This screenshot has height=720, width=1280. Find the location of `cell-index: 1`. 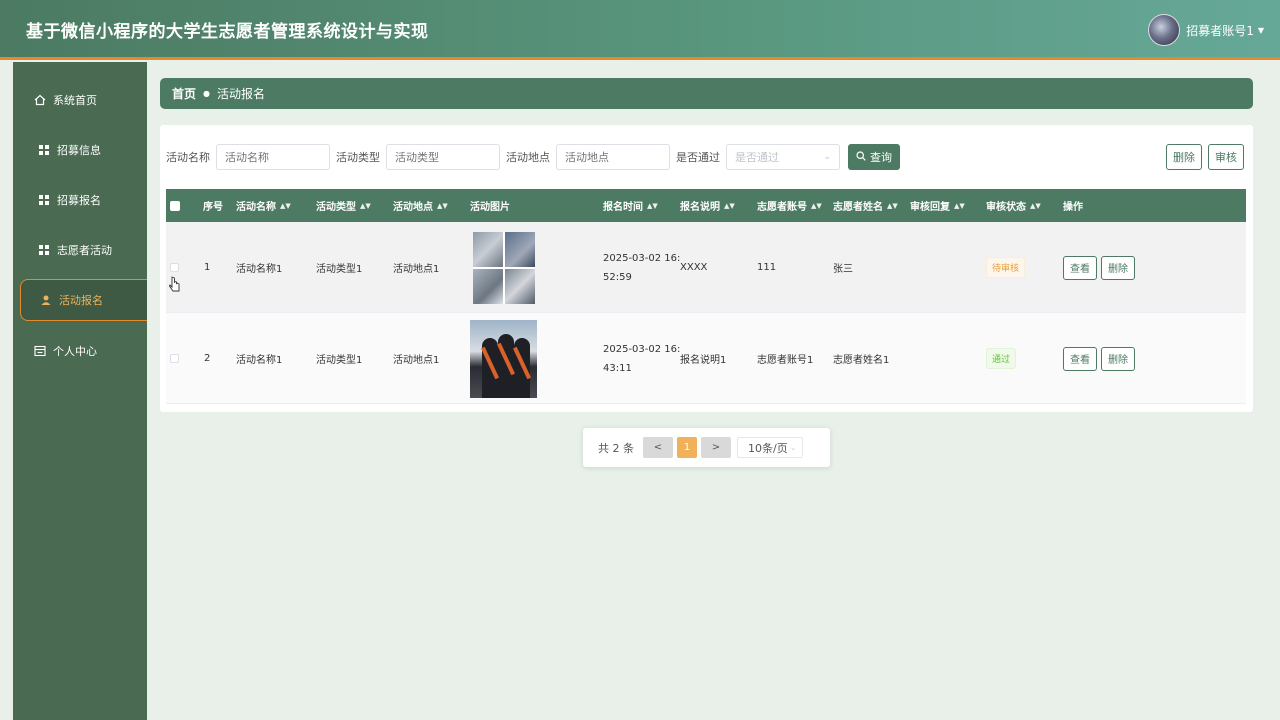

cell-index: 1 is located at coordinates (207, 267).